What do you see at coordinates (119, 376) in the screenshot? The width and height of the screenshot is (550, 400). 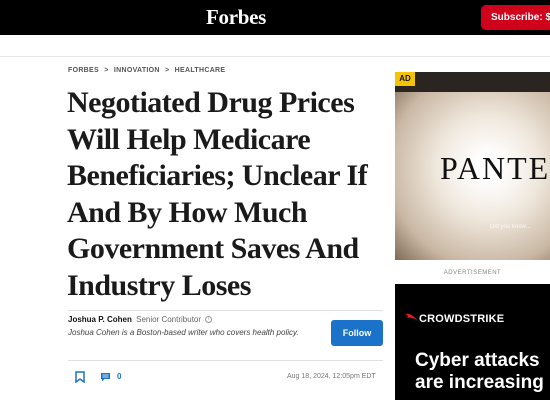 I see `comment-count: 0` at bounding box center [119, 376].